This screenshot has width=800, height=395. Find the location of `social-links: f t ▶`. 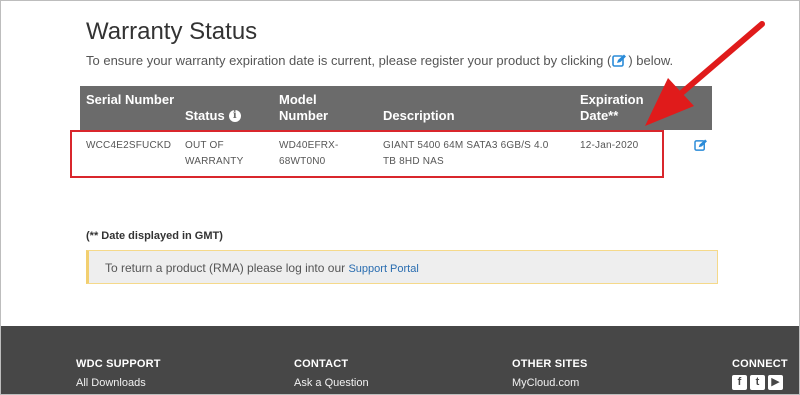

social-links: f t ▶ is located at coordinates (760, 382).